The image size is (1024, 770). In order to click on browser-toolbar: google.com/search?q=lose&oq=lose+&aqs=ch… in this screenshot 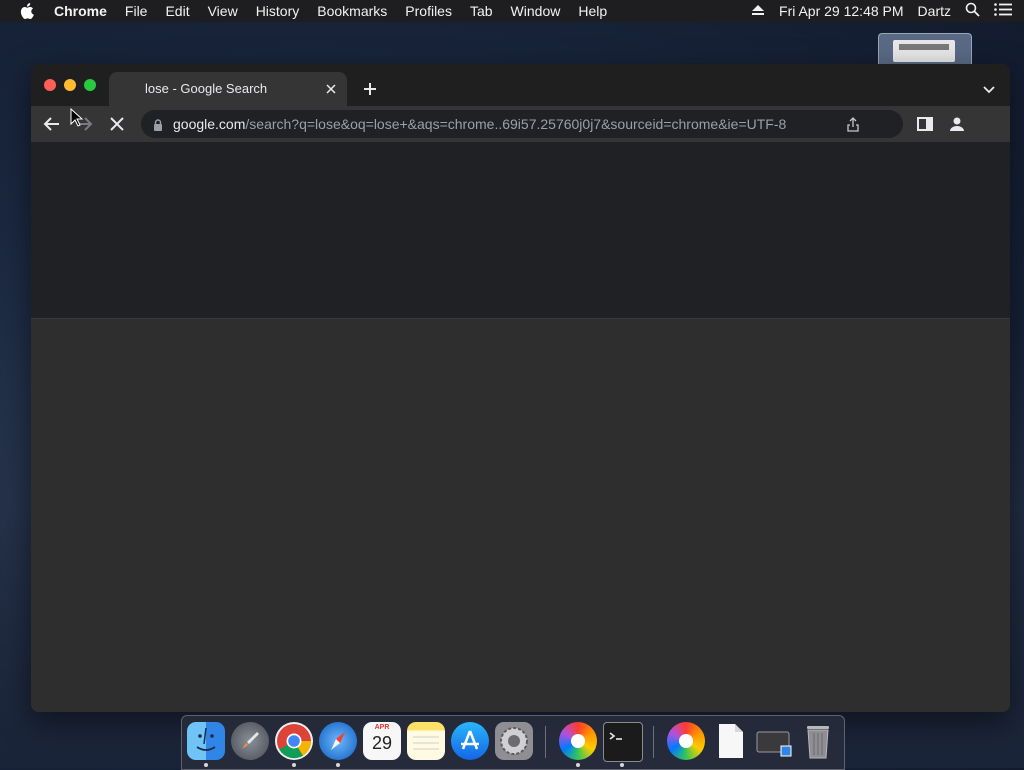, I will do `click(520, 124)`.